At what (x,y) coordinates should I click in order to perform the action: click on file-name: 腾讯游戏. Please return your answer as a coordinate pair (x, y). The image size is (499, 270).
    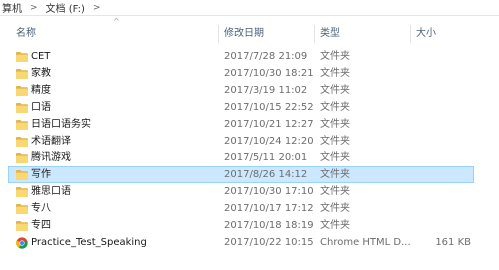
    Looking at the image, I should click on (51, 158).